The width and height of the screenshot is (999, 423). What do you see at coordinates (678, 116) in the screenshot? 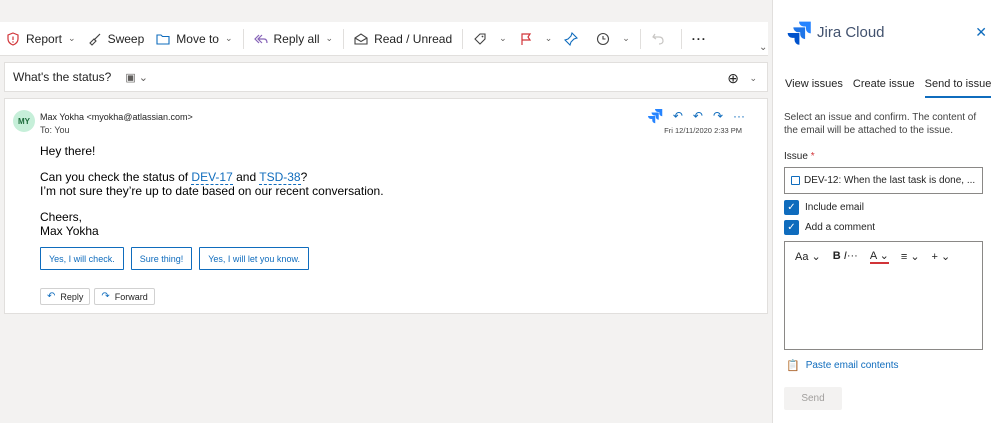
I see `reply-icon: ↶` at bounding box center [678, 116].